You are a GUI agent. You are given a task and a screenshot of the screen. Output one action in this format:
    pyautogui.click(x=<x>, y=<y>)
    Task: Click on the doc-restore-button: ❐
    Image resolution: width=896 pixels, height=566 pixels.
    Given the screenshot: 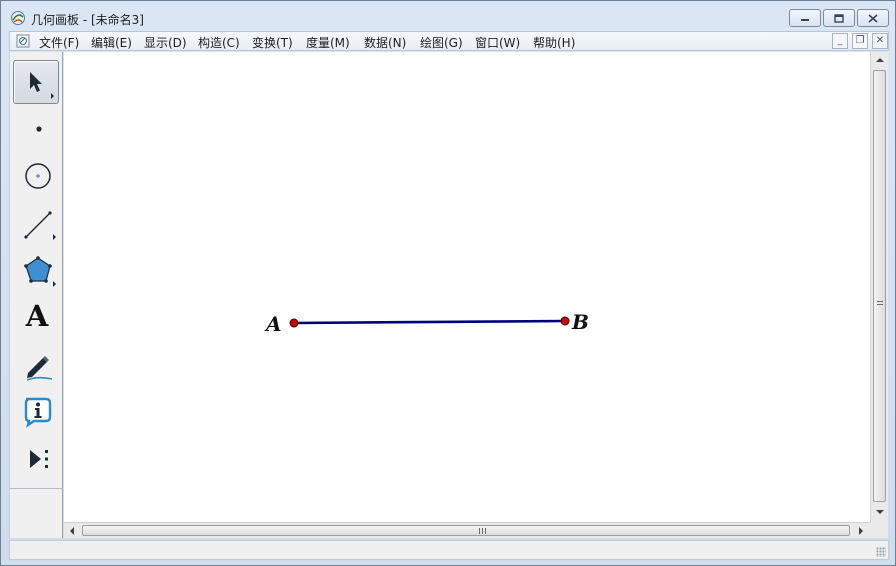 What is the action you would take?
    pyautogui.click(x=860, y=41)
    